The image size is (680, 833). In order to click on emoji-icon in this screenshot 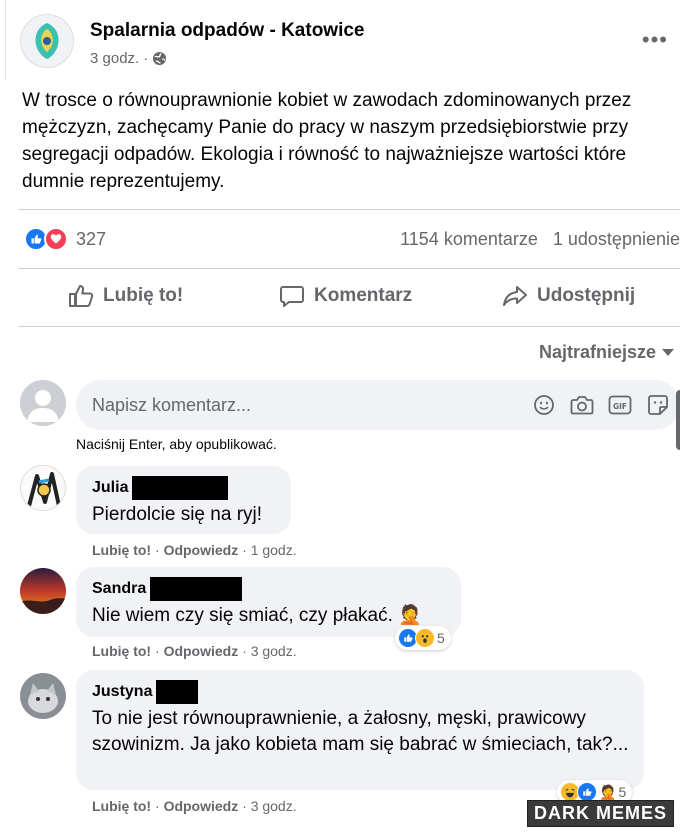, I will do `click(544, 405)`.